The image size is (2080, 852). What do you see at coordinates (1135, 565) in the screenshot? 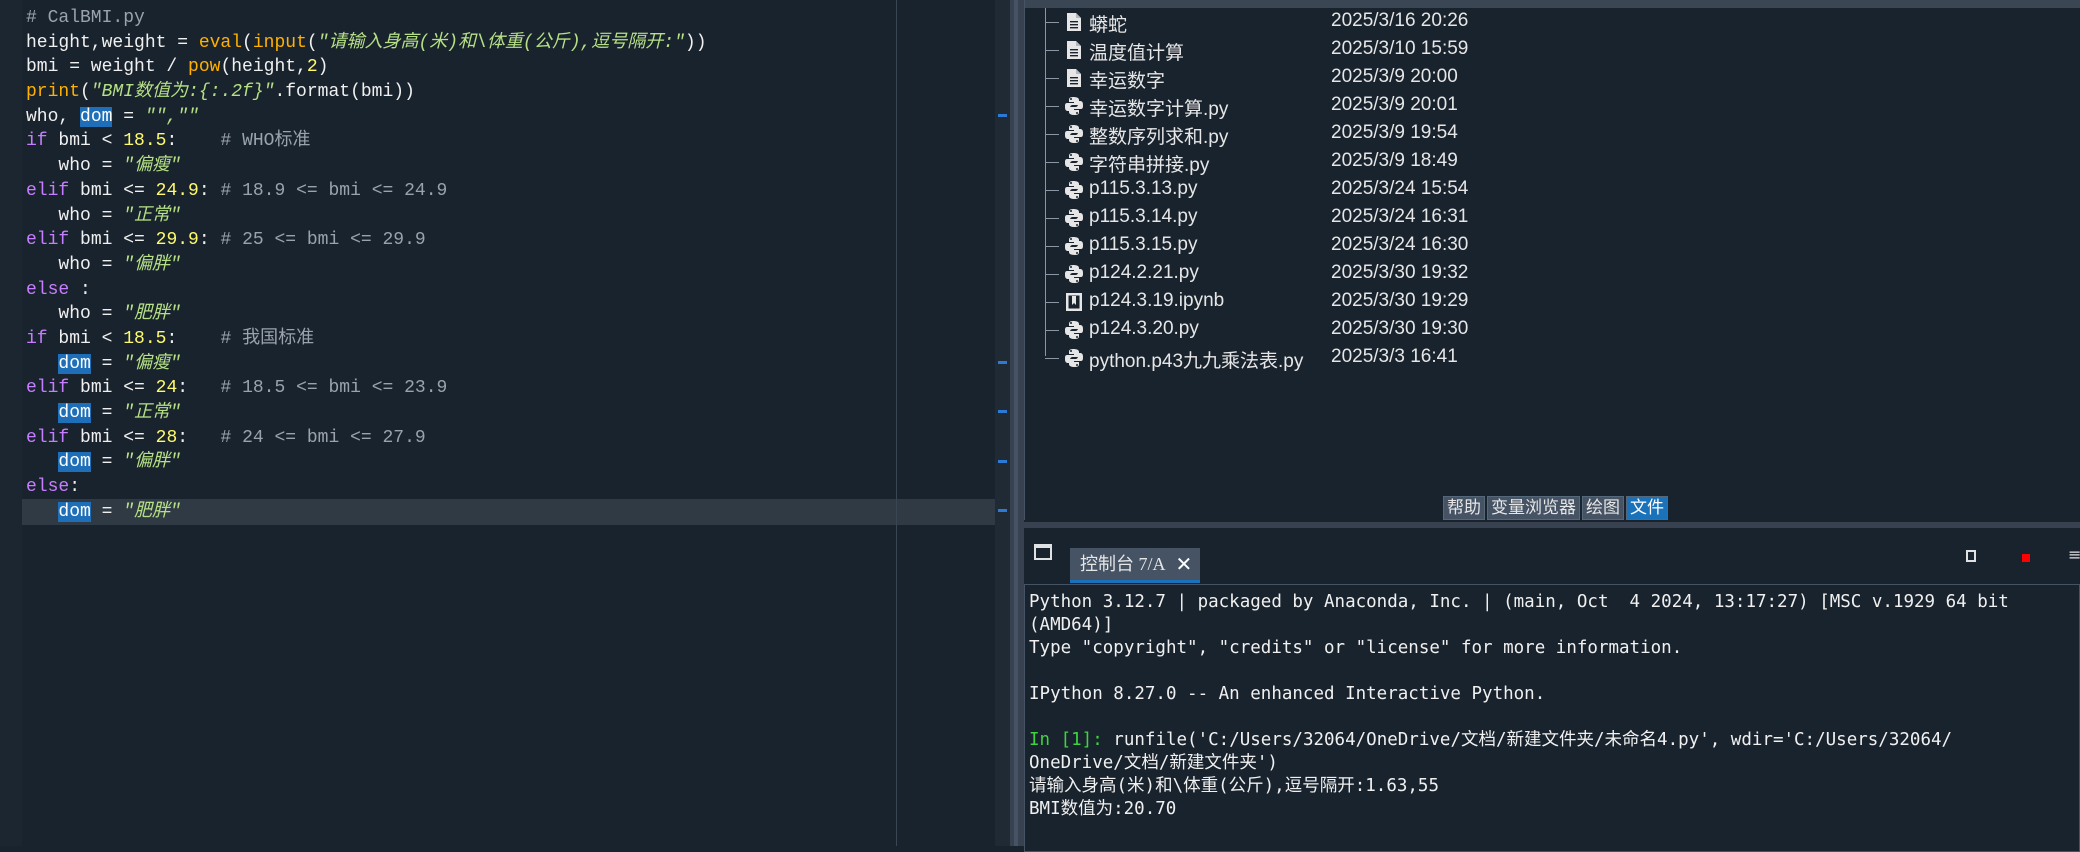
I see `console-tab: 控制台 7/A ✕` at bounding box center [1135, 565].